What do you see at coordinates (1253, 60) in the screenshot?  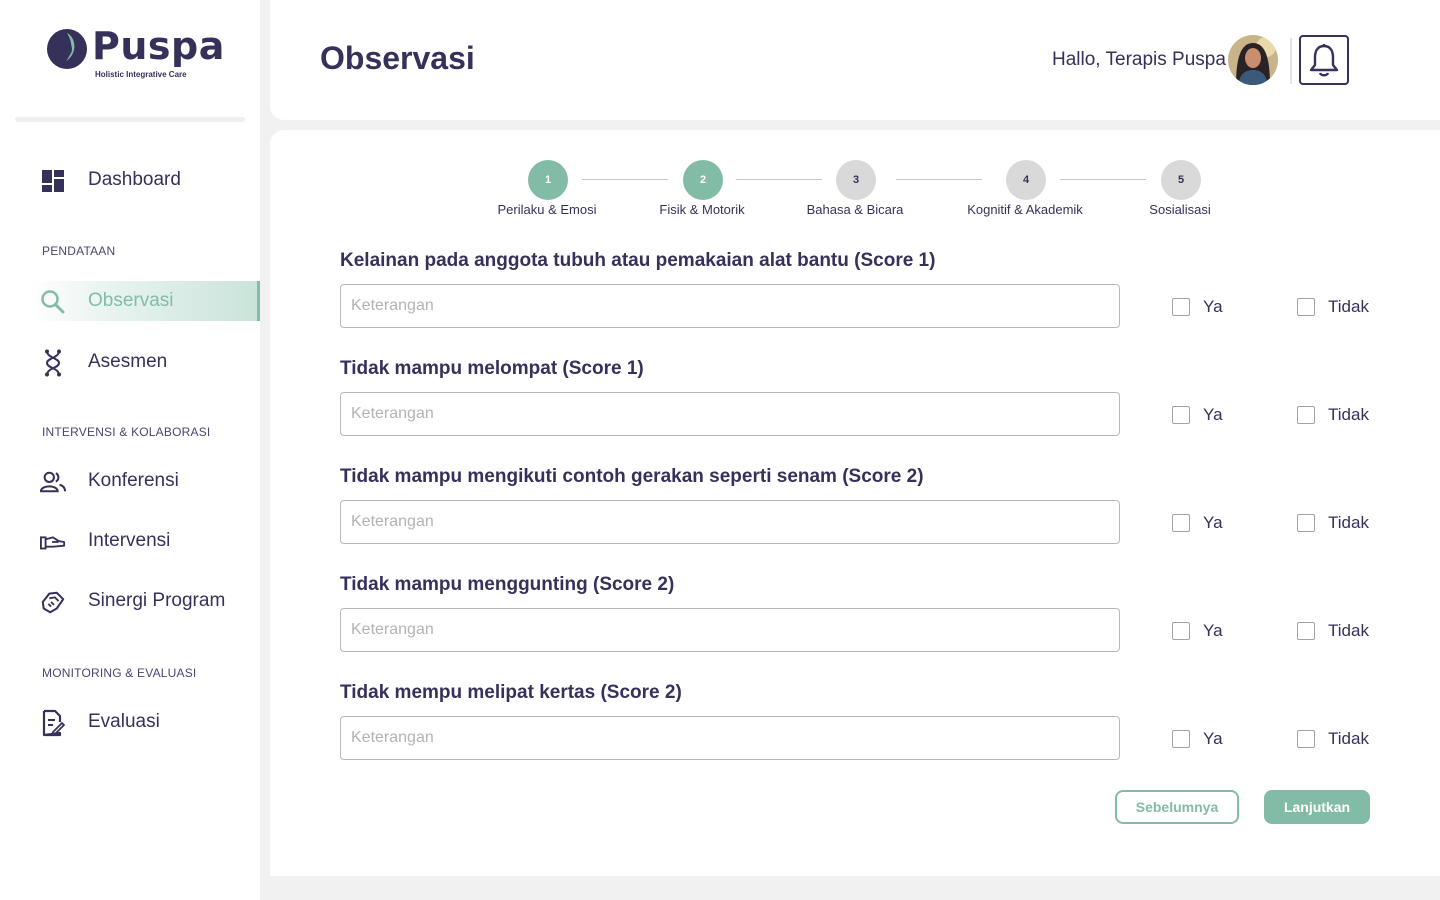 I see `avatar` at bounding box center [1253, 60].